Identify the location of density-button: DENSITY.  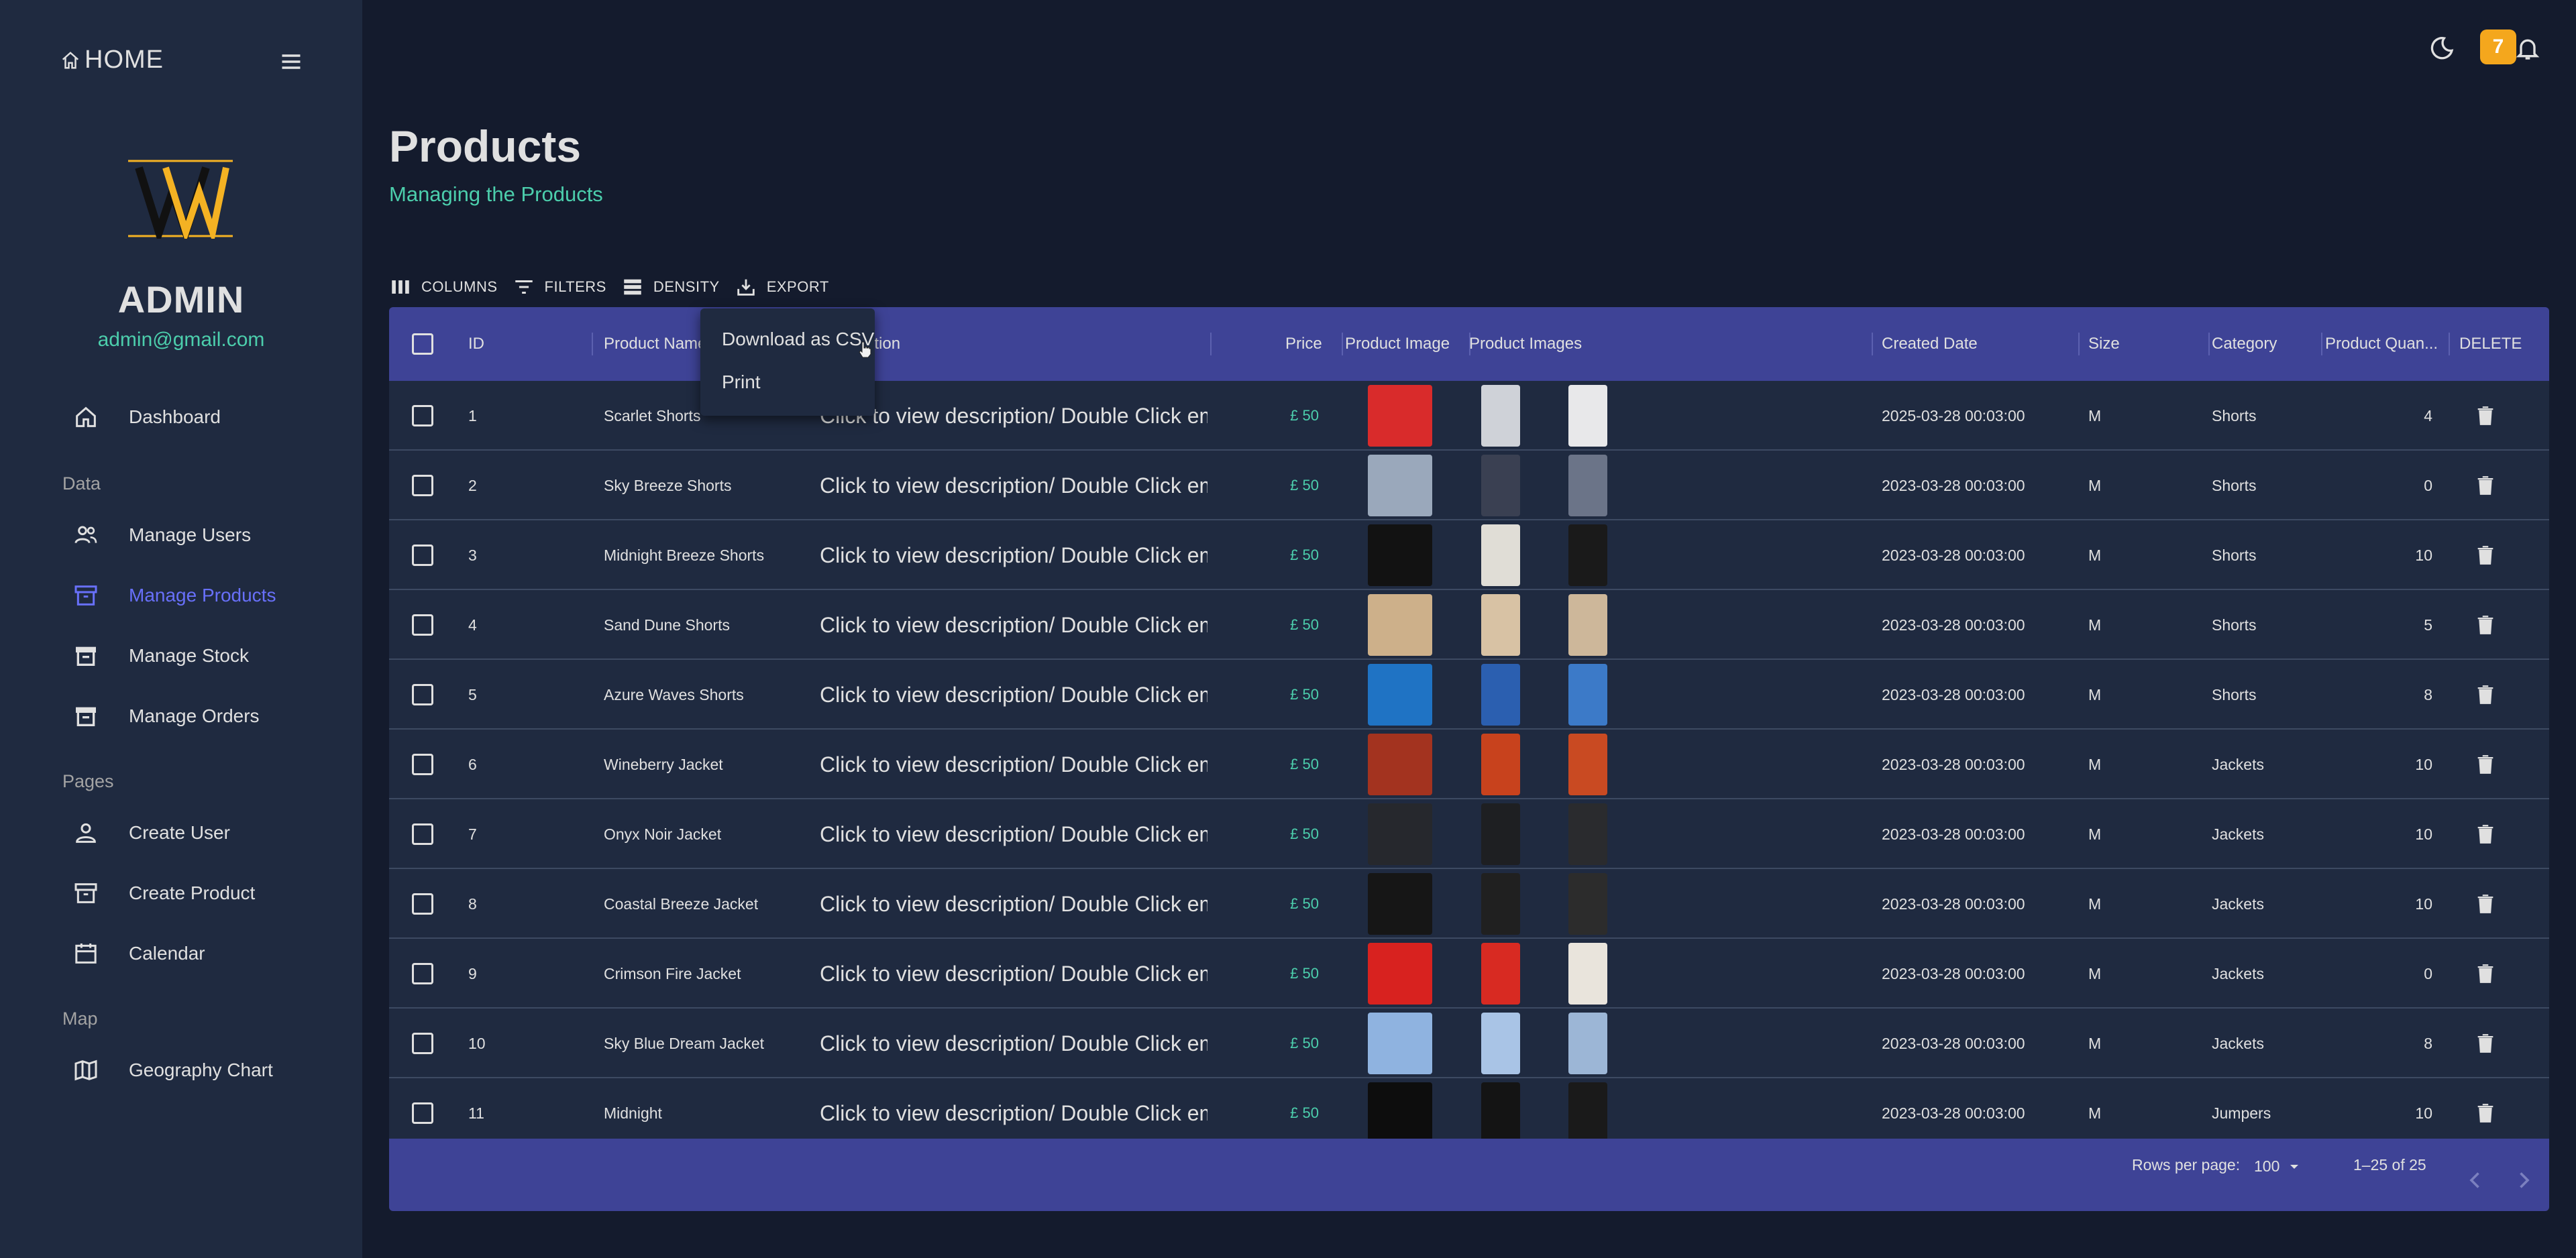
(670, 287).